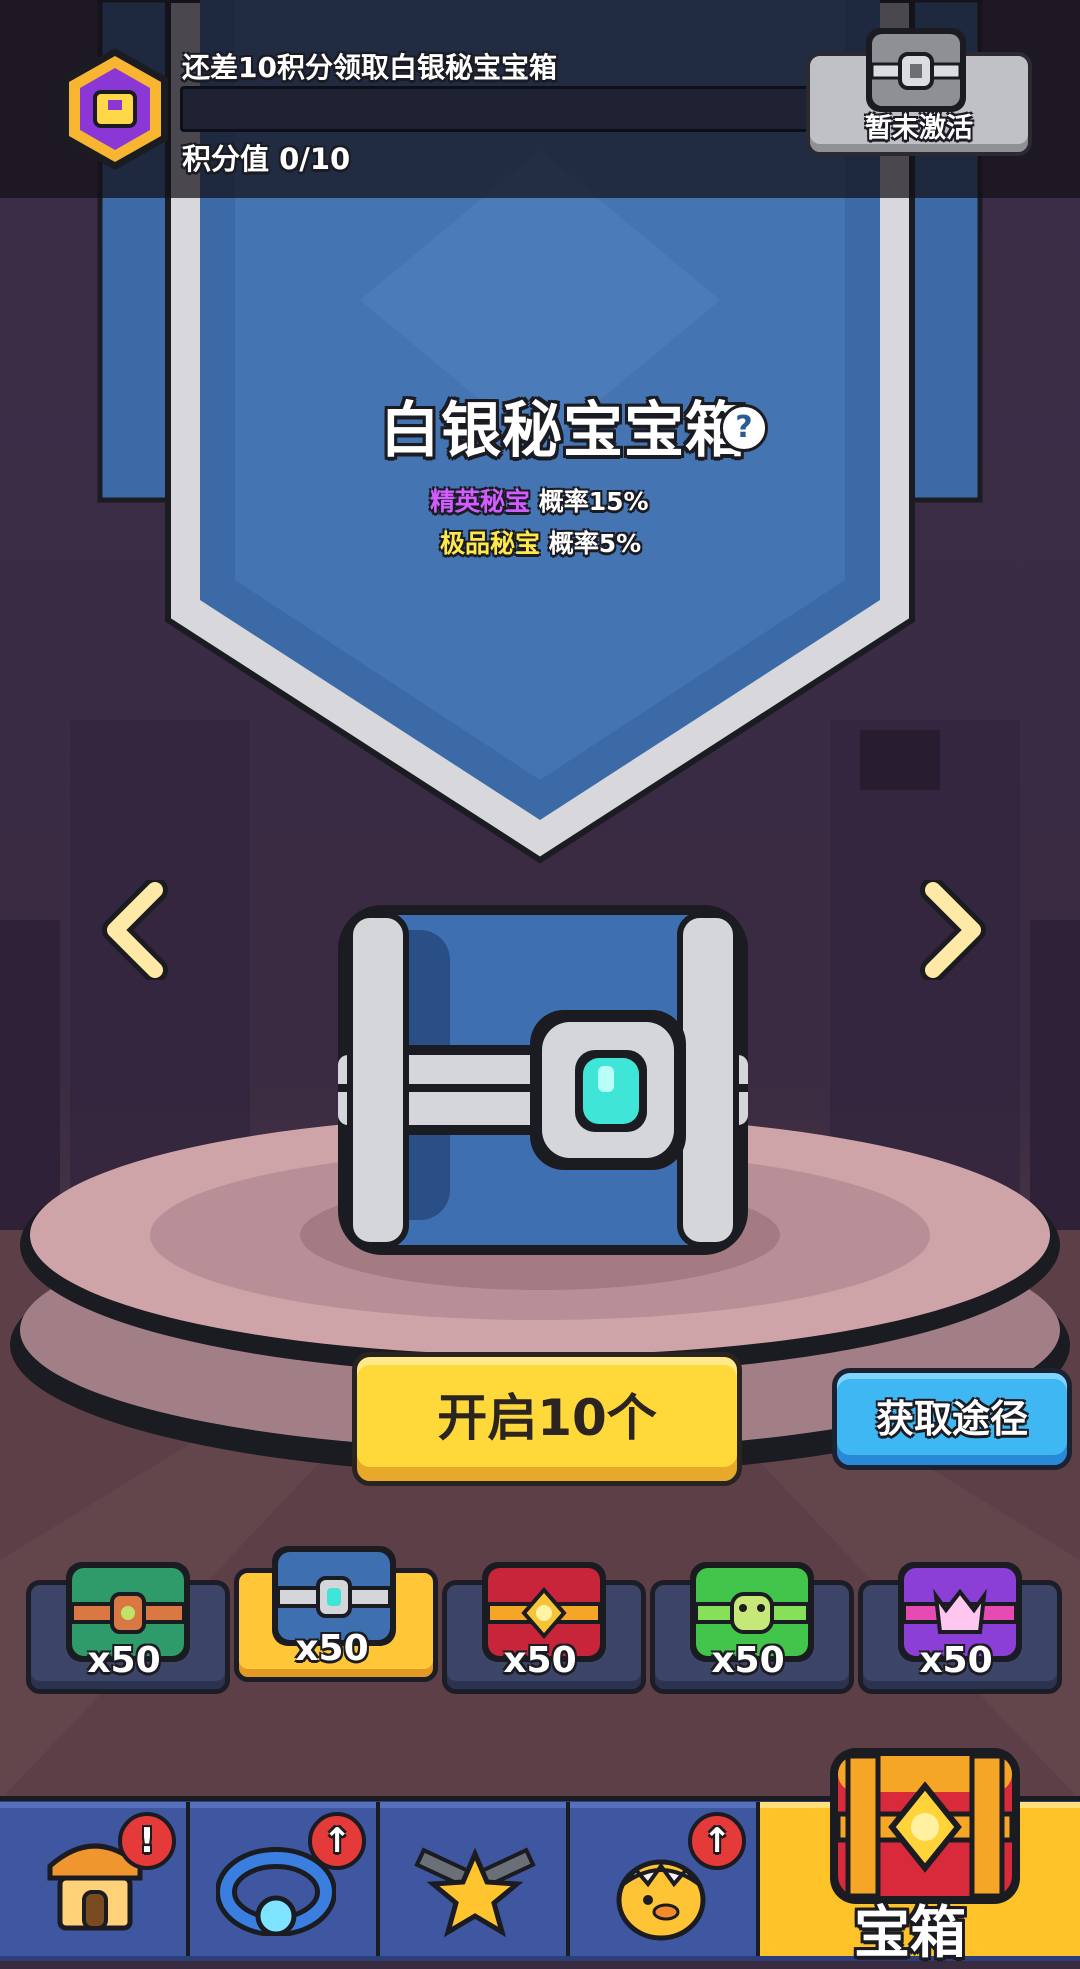  What do you see at coordinates (480, 501) in the screenshot?
I see `rate-quality: 精英秘宝` at bounding box center [480, 501].